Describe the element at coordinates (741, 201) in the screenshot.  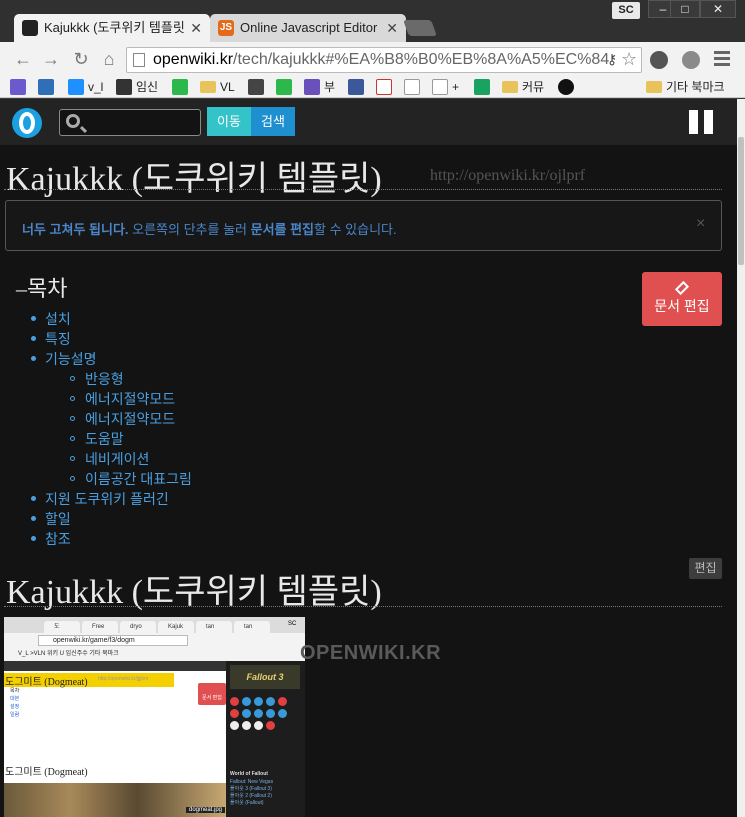
I see `scrollbar-thumb` at that location.